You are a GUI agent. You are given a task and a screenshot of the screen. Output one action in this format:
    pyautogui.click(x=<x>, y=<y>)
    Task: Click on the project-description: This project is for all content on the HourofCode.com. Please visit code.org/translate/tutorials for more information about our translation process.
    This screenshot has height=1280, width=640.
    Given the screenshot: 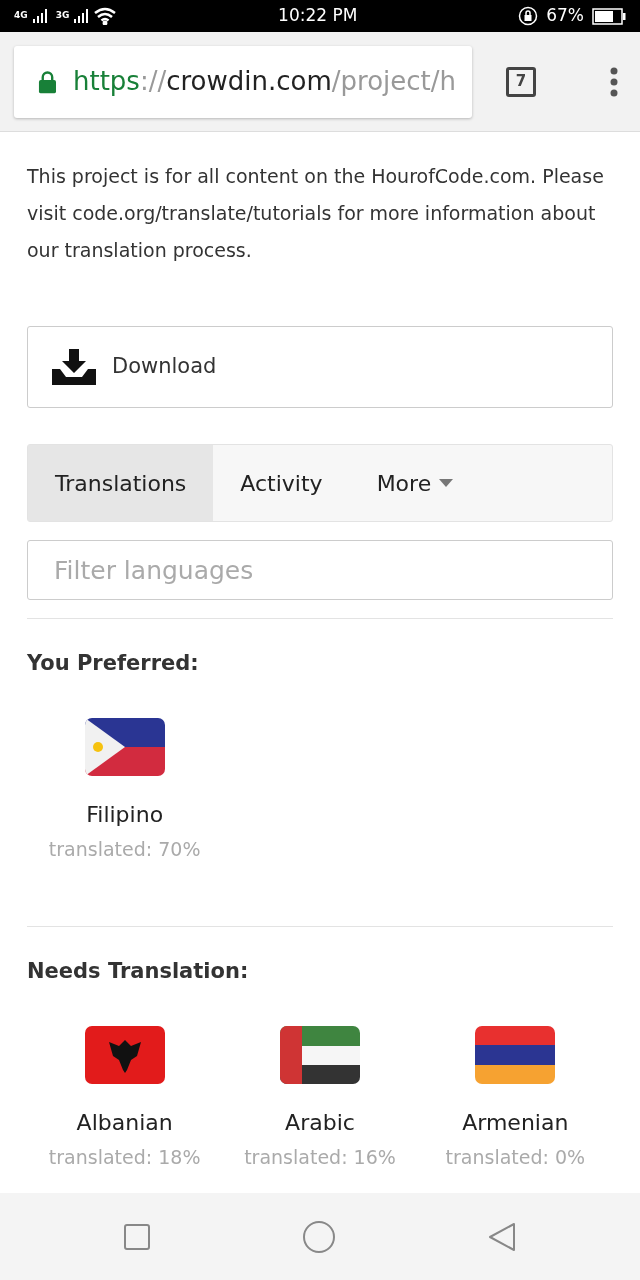 What is the action you would take?
    pyautogui.click(x=316, y=213)
    